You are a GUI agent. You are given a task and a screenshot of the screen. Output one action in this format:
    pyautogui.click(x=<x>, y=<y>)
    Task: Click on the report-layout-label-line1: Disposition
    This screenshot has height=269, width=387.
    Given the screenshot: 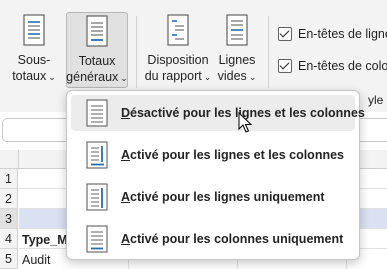 What is the action you would take?
    pyautogui.click(x=178, y=60)
    